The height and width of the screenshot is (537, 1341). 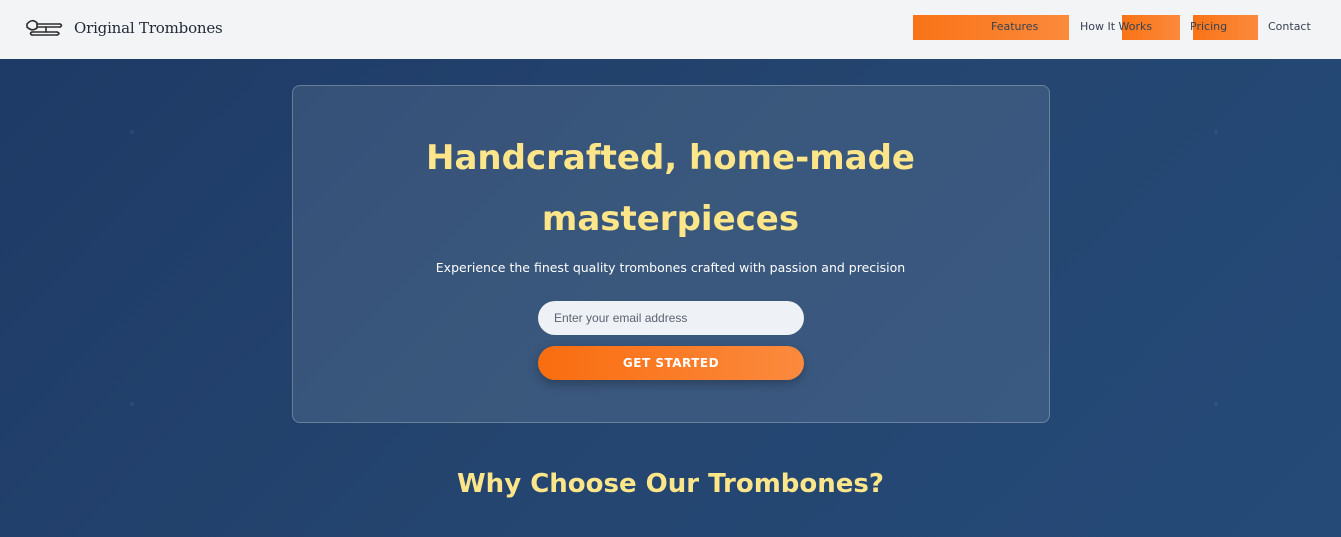 What do you see at coordinates (671, 318) in the screenshot?
I see `email-input` at bounding box center [671, 318].